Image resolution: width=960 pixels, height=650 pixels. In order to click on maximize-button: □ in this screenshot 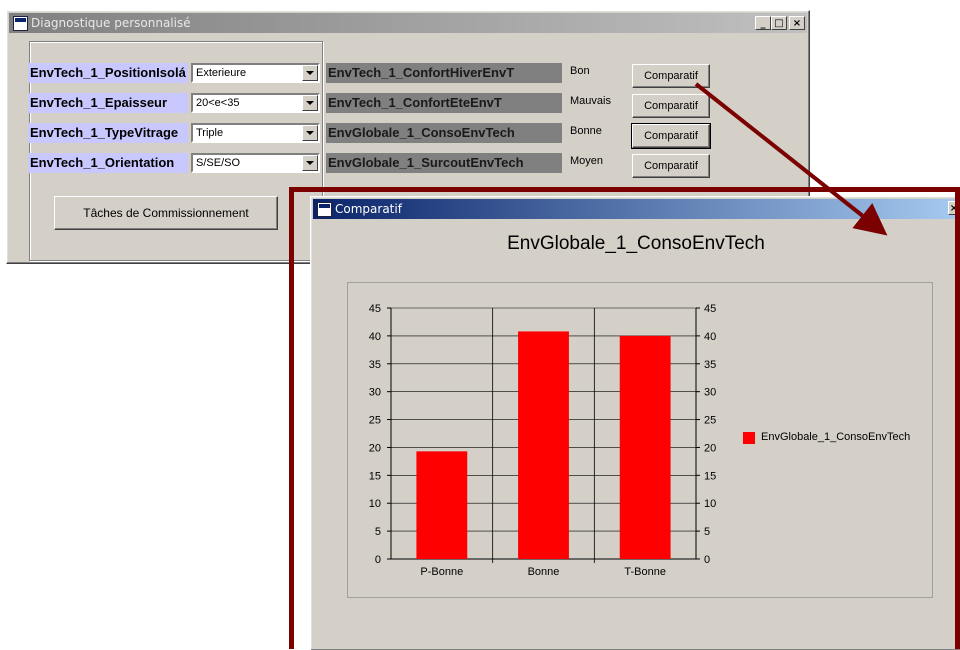, I will do `click(779, 23)`.